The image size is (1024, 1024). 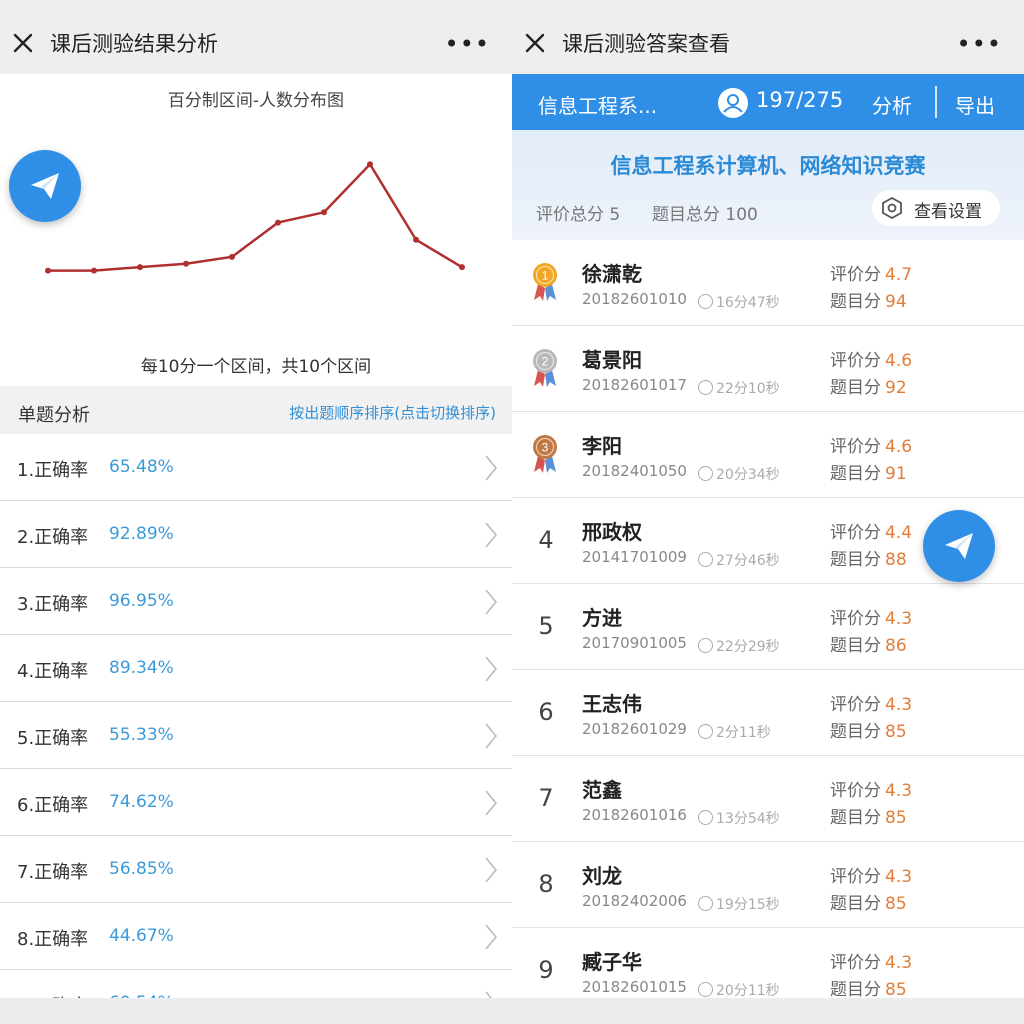 What do you see at coordinates (768, 283) in the screenshot?
I see `student-row: 1 徐潇乾 20182601010 16分47秒 评价分 4.7 题目分 94` at bounding box center [768, 283].